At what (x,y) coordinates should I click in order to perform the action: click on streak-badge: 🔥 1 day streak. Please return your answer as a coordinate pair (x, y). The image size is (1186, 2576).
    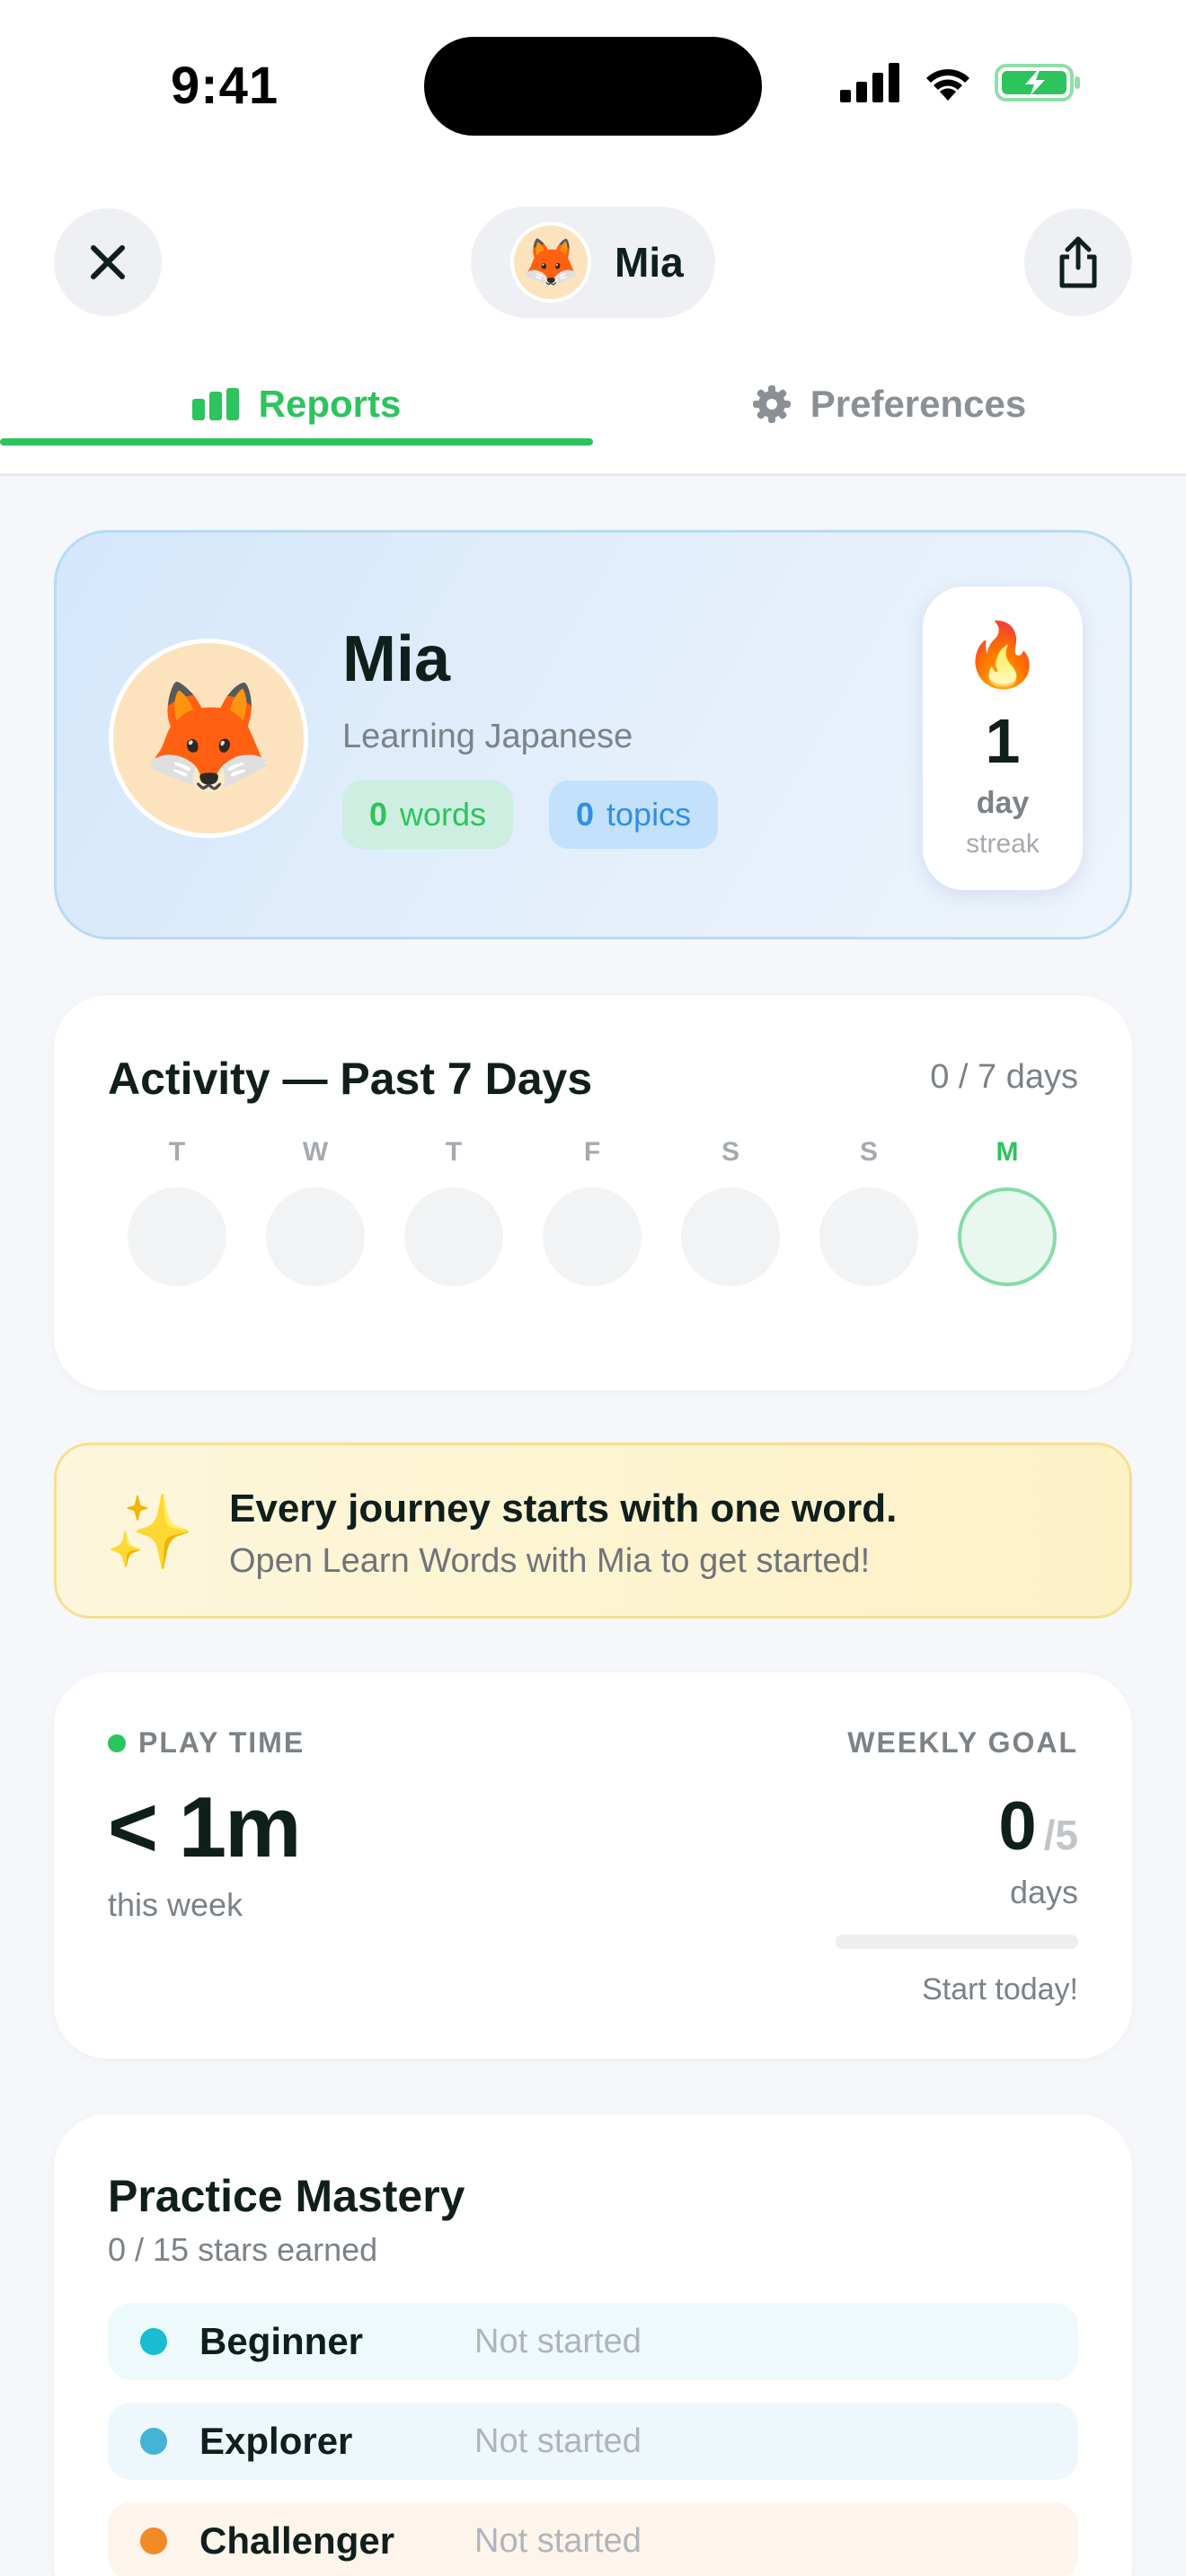
    Looking at the image, I should click on (1003, 738).